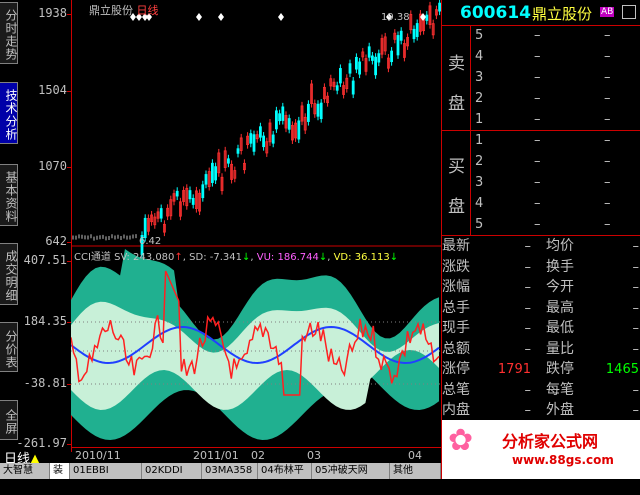 This screenshot has height=495, width=640. I want to click on buy-level-row: 2 – –, so click(541, 161).